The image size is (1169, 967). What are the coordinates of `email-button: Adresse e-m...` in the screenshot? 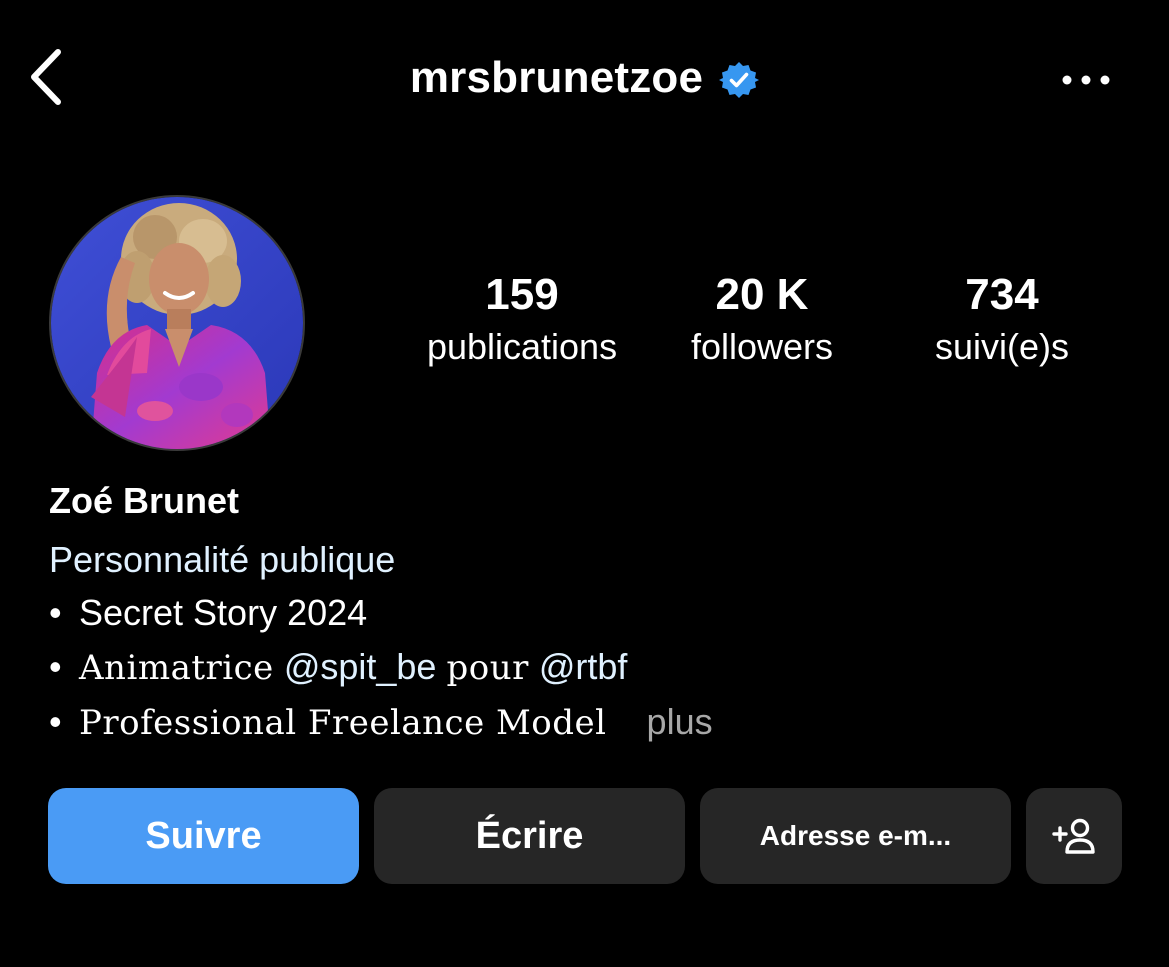 It's located at (855, 836).